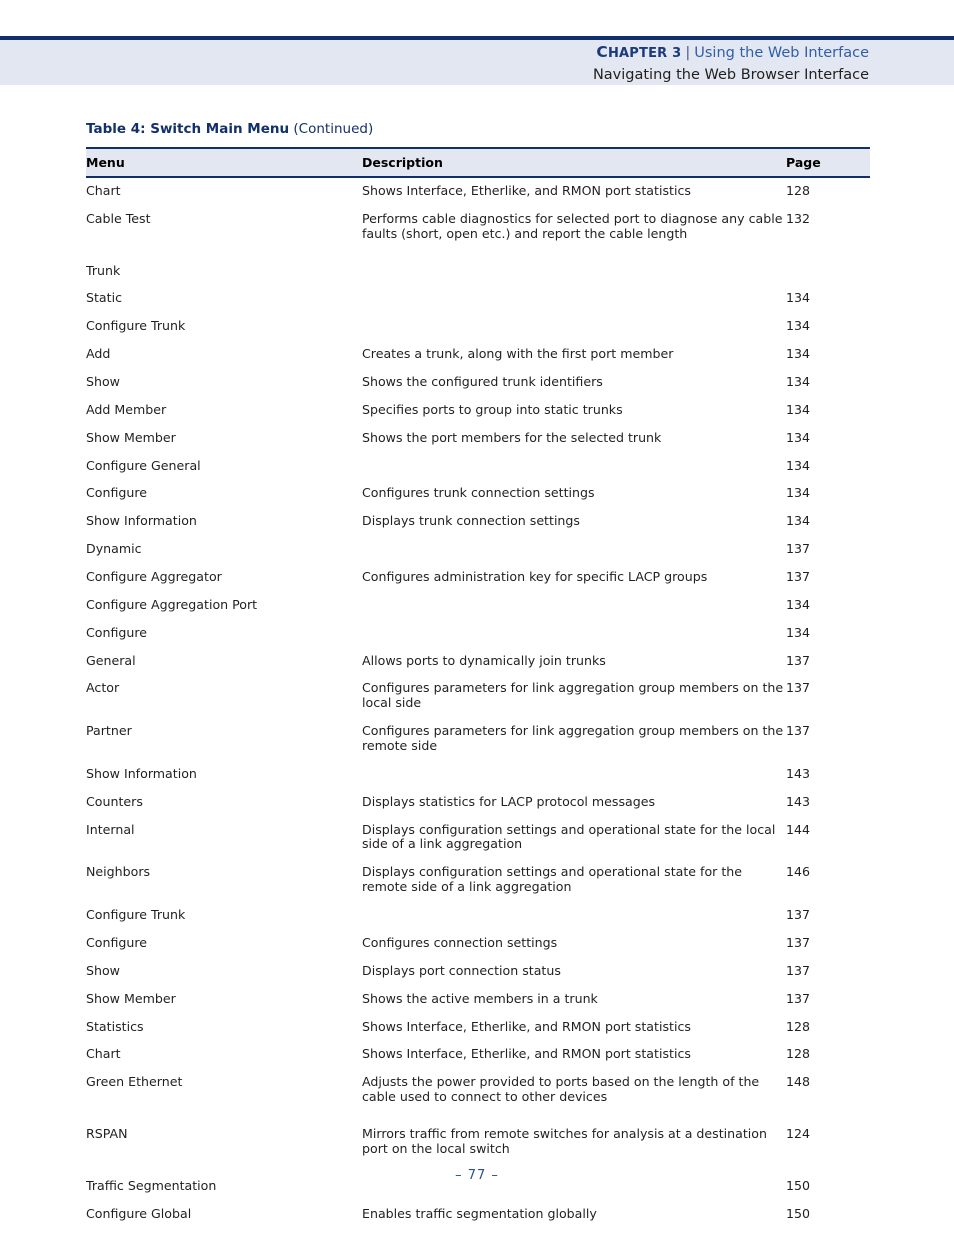 The image size is (954, 1235). What do you see at coordinates (477, 1175) in the screenshot?
I see `page-footer: – 77 –` at bounding box center [477, 1175].